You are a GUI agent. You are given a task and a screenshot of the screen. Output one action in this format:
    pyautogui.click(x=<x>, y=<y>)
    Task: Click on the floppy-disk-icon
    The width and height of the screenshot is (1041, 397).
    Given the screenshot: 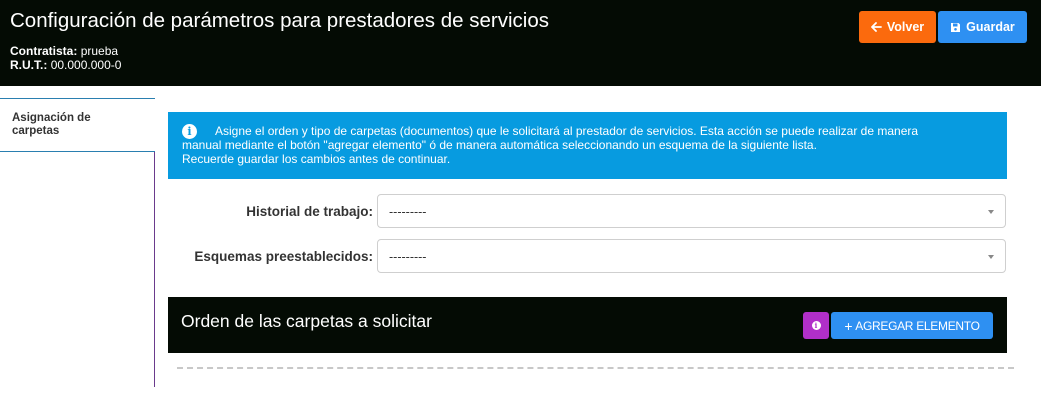 What is the action you would take?
    pyautogui.click(x=956, y=27)
    